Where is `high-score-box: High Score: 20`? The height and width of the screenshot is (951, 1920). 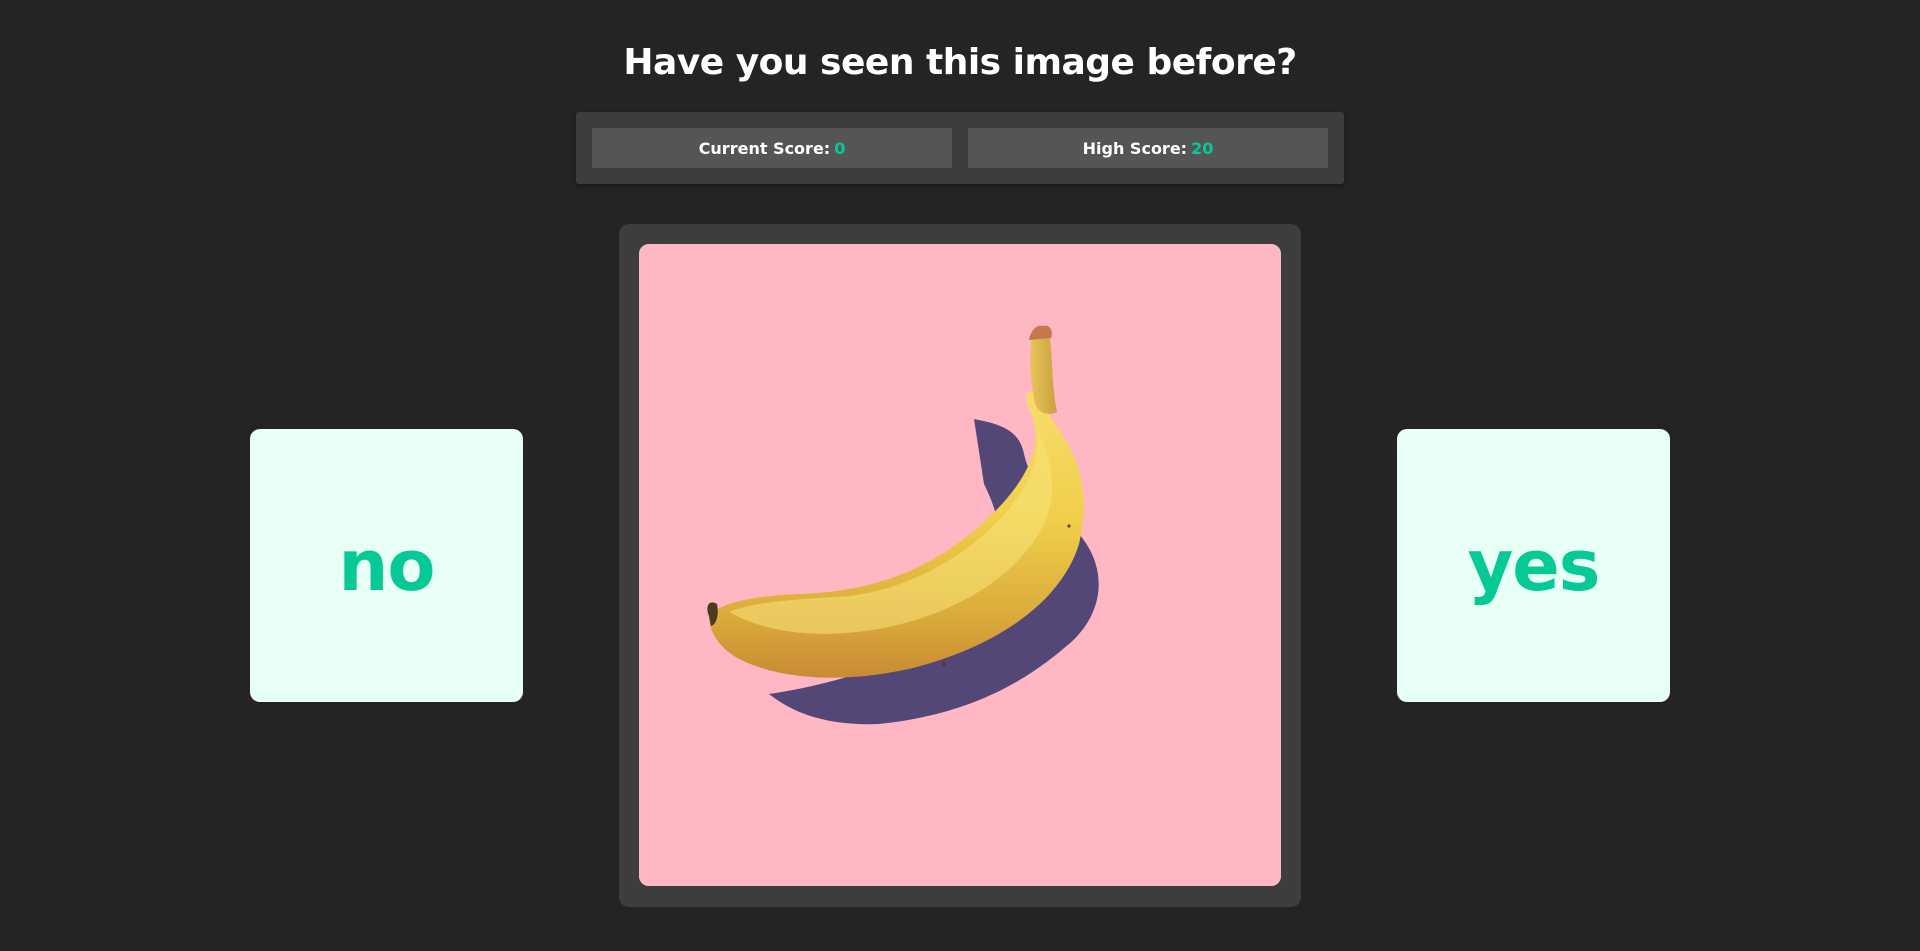 high-score-box: High Score: 20 is located at coordinates (1148, 148).